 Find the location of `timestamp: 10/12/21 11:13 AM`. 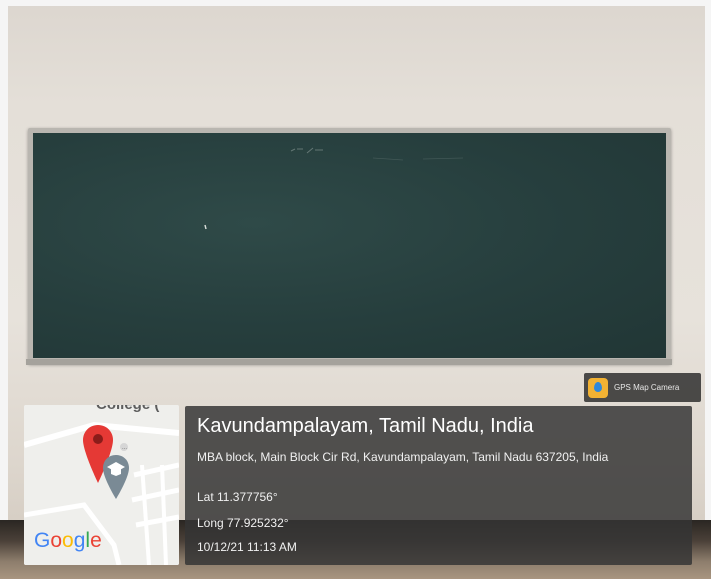

timestamp: 10/12/21 11:13 AM is located at coordinates (247, 547).